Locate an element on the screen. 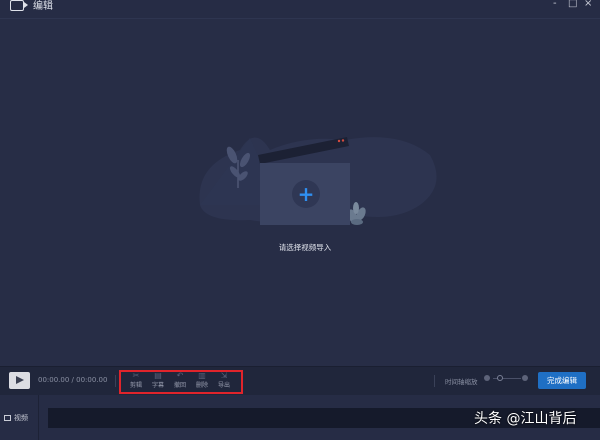 The image size is (600, 440). timecode-display: 00:00.00 / 00:00.00 is located at coordinates (73, 380).